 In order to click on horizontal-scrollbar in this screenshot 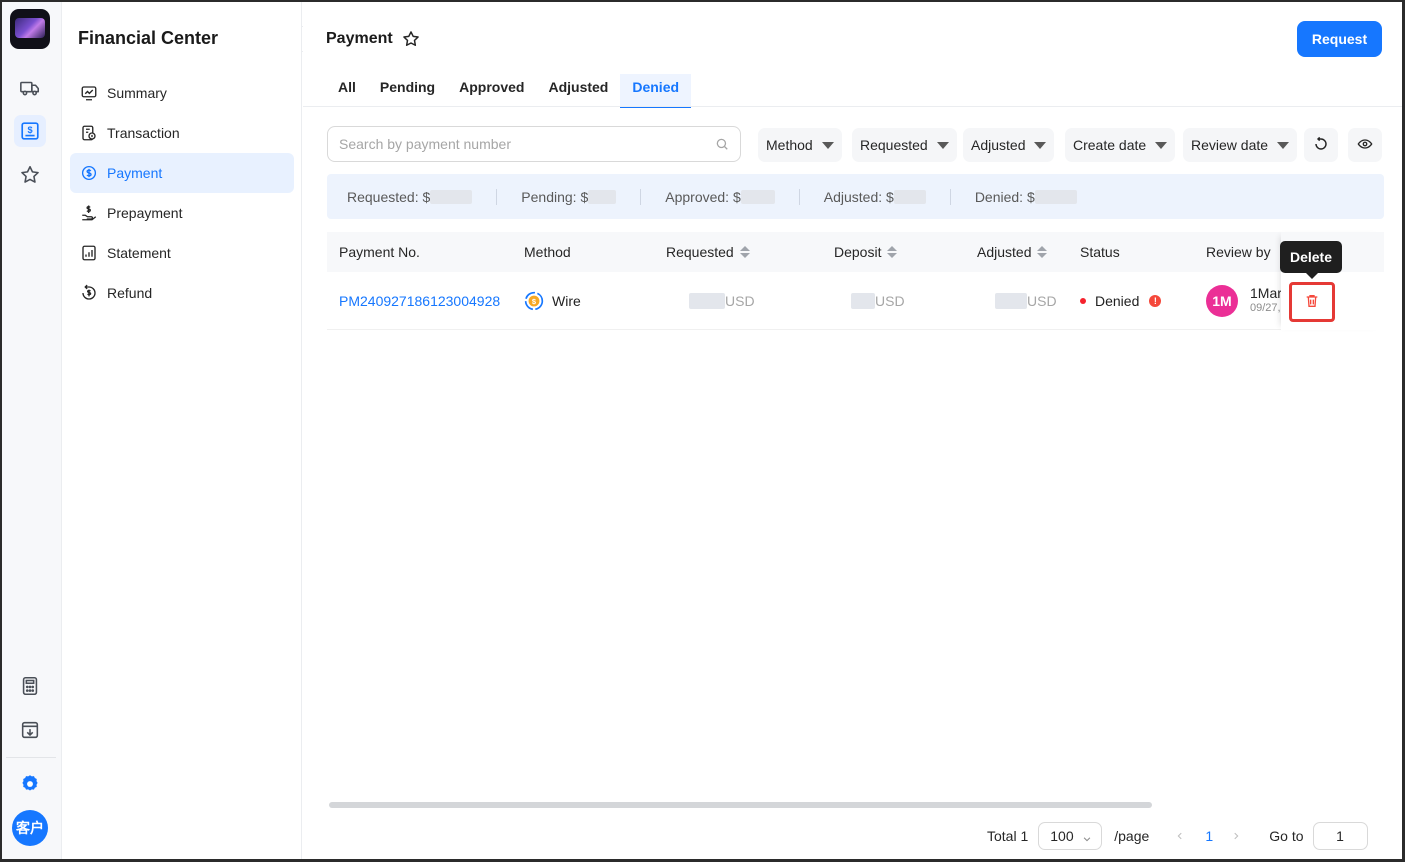, I will do `click(740, 805)`.